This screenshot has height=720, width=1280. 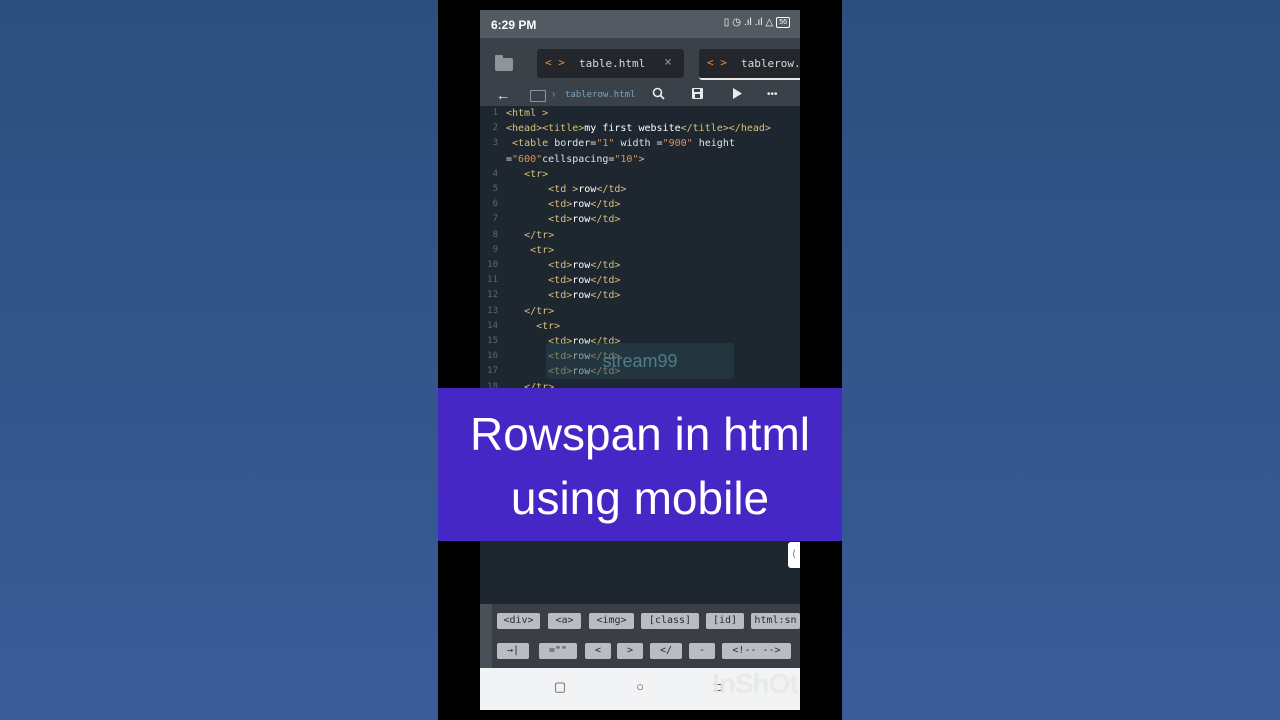 What do you see at coordinates (697, 95) in the screenshot?
I see `save-icon` at bounding box center [697, 95].